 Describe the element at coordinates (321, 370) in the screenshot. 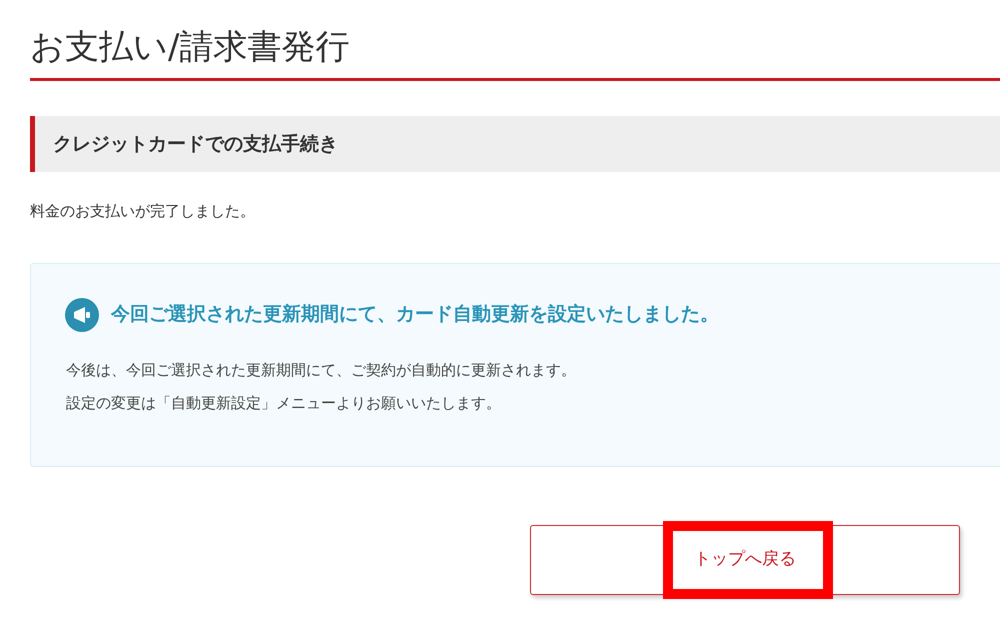

I see `notice-text: 今後は、今回ご選択された更新期間にて、ご契約が自動的に更新されます。` at that location.